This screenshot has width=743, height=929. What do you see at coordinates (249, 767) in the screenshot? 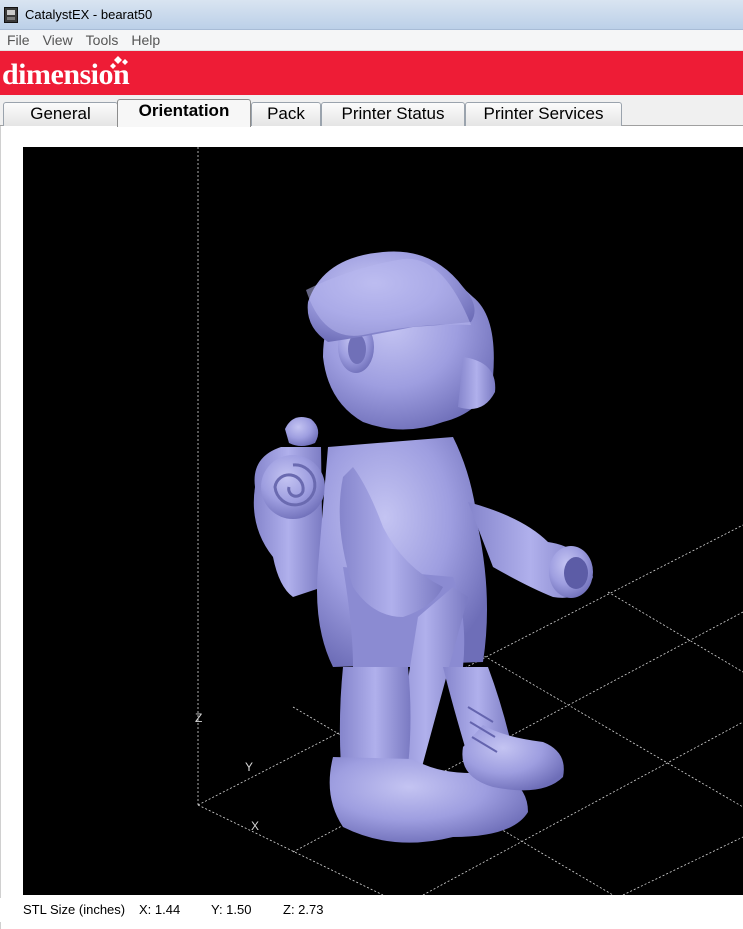
I see `axis-label-y: Y` at bounding box center [249, 767].